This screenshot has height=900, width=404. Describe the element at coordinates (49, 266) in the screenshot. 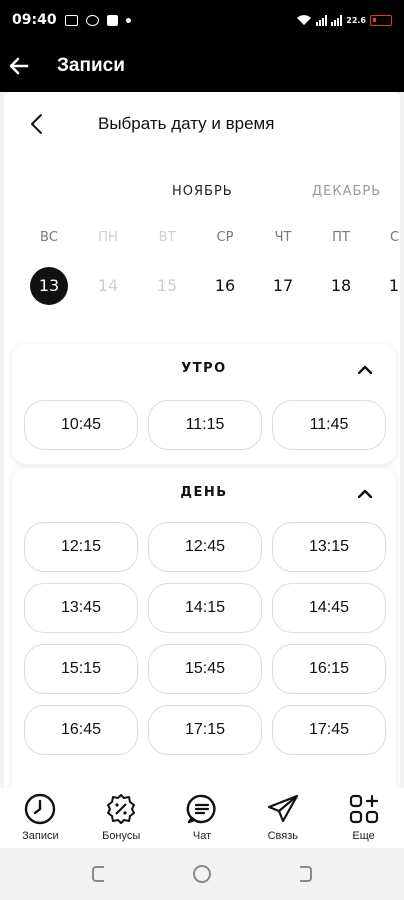

I see `day-13: ВС 13` at that location.